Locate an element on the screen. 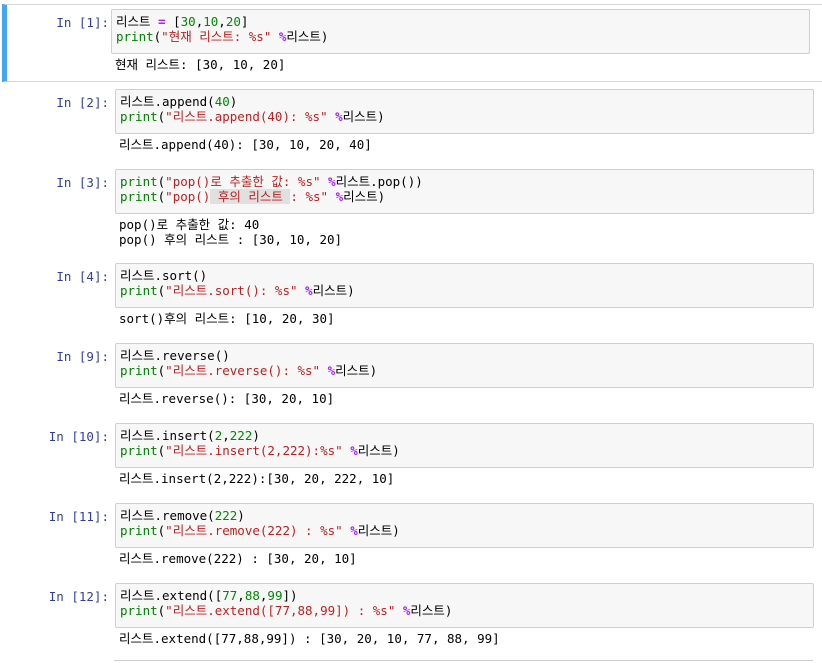 This screenshot has height=663, width=822. code-input: 리스트.sort() print("리스트.sort(): %s" %리스트) is located at coordinates (464, 285).